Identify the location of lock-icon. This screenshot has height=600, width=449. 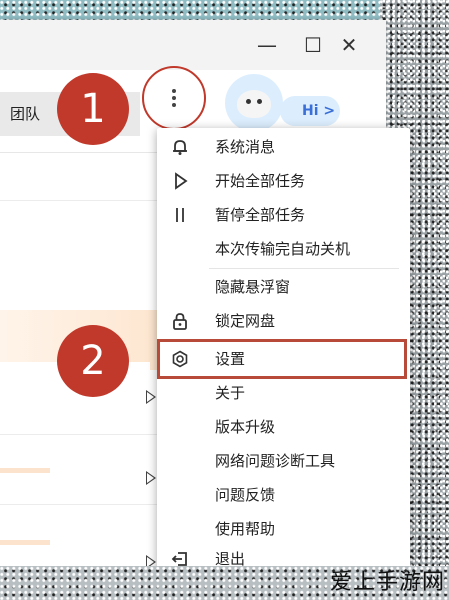
(180, 321).